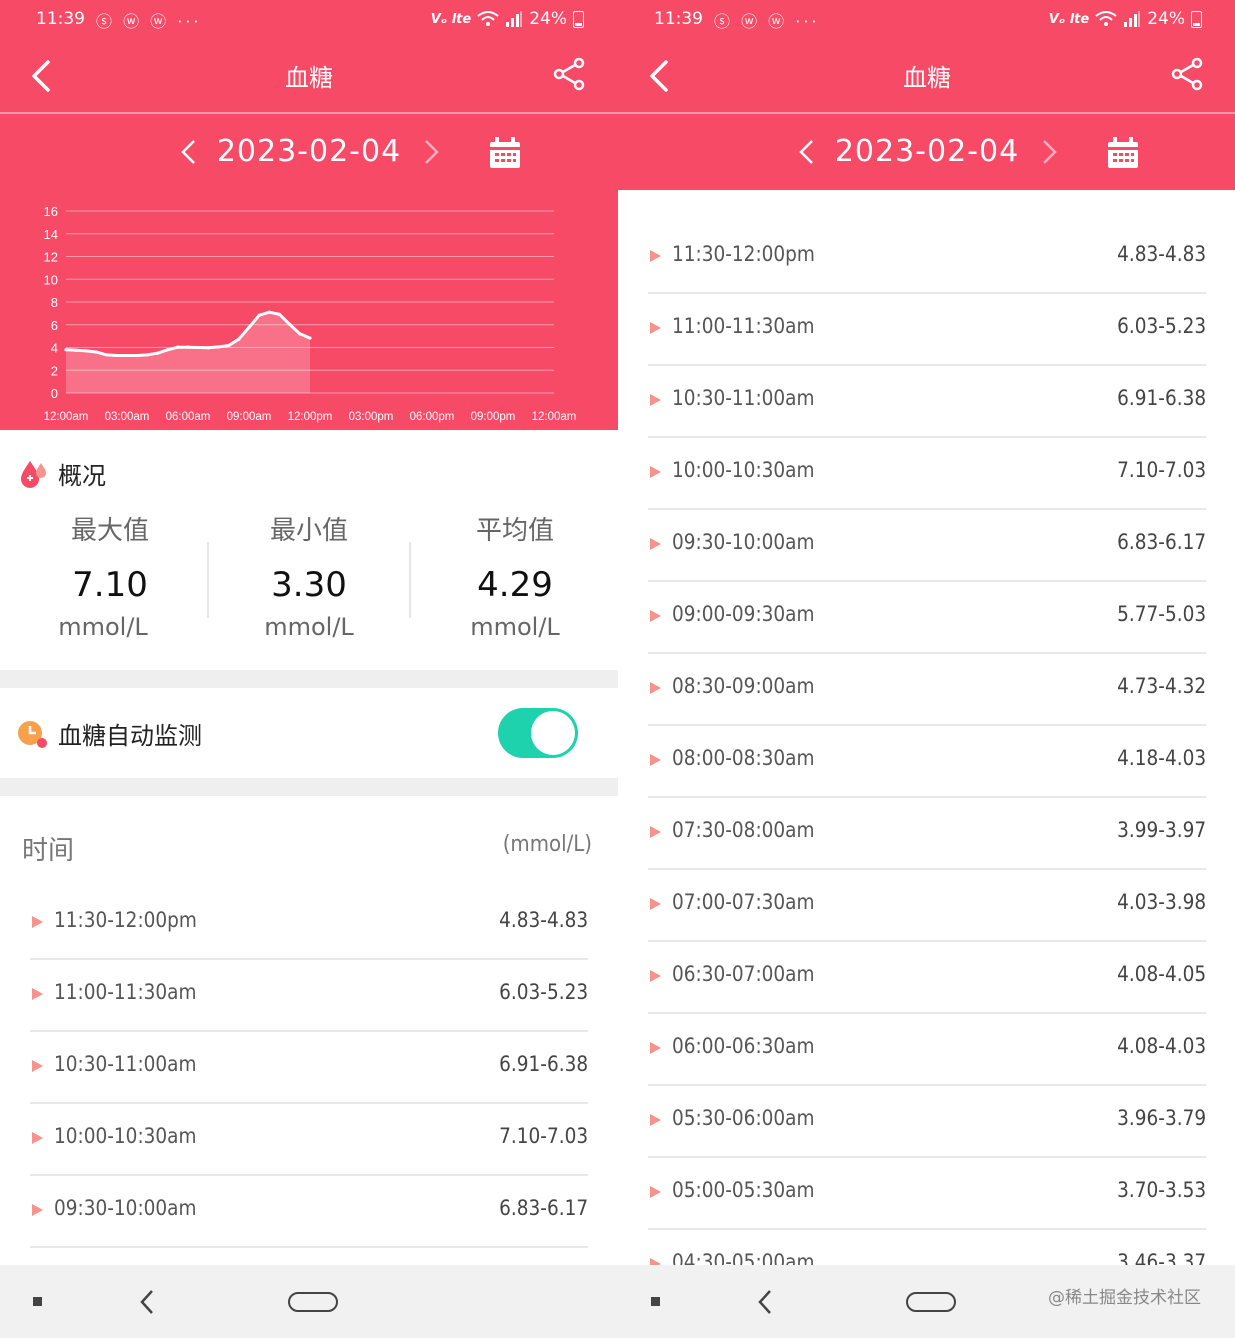 The image size is (1235, 1338). What do you see at coordinates (927, 618) in the screenshot?
I see `list-item: 09:00-09:30am 5.77-5.03` at bounding box center [927, 618].